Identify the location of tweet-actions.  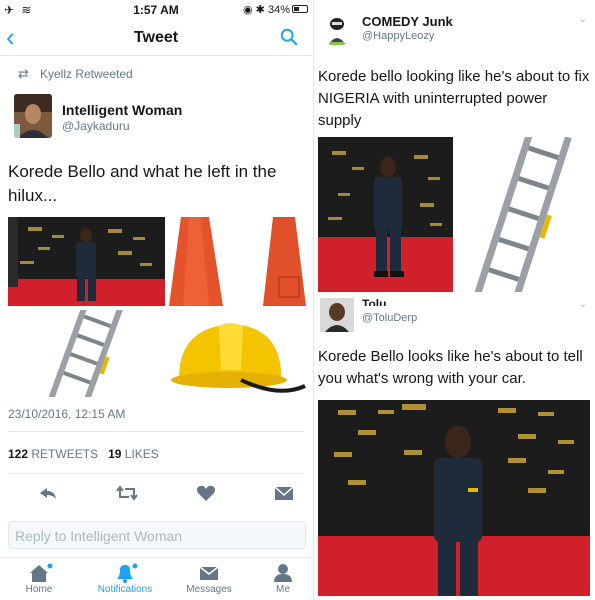
(156, 494).